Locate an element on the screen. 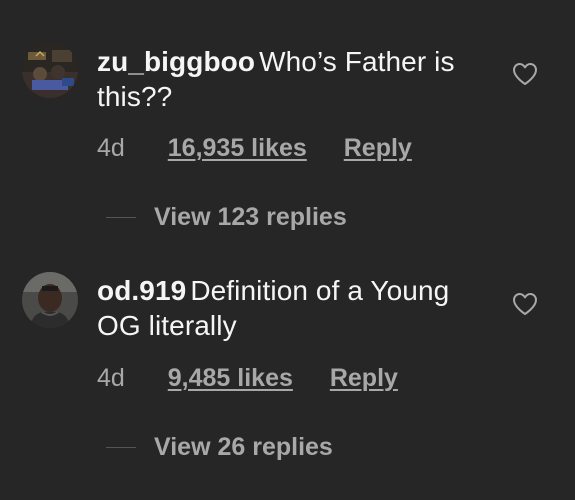 The height and width of the screenshot is (500, 575). view-replies-label: View 26 replies is located at coordinates (243, 447).